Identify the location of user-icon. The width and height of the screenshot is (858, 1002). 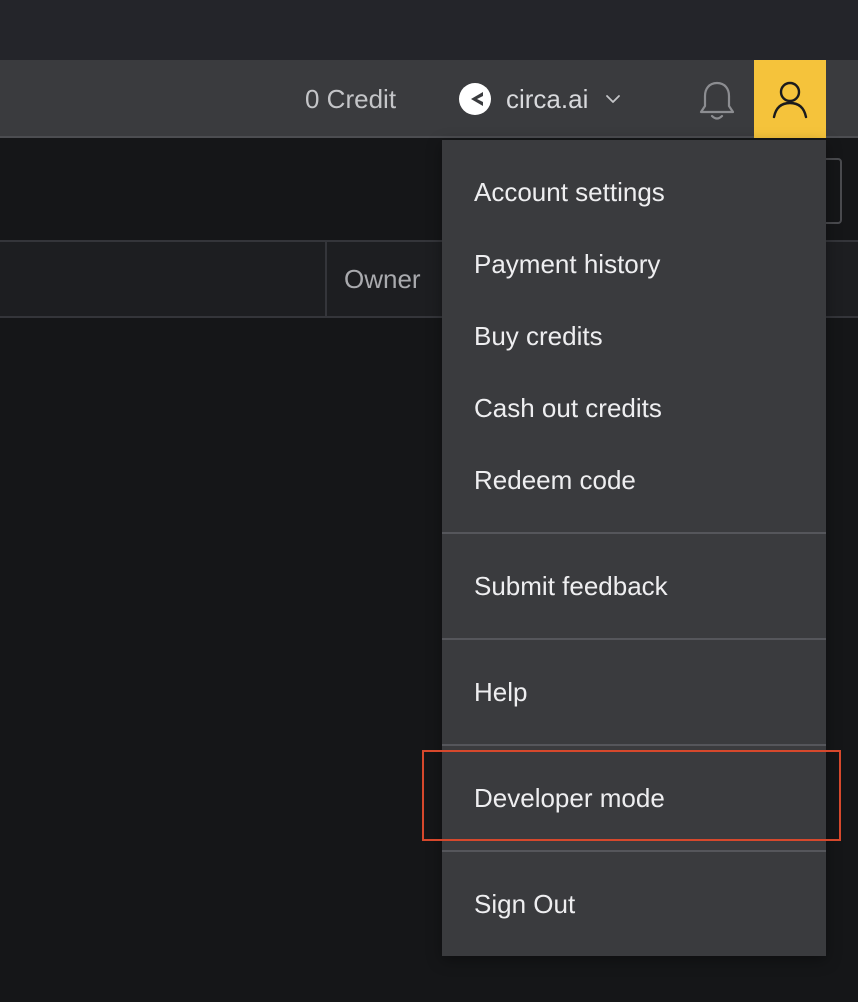
(790, 100).